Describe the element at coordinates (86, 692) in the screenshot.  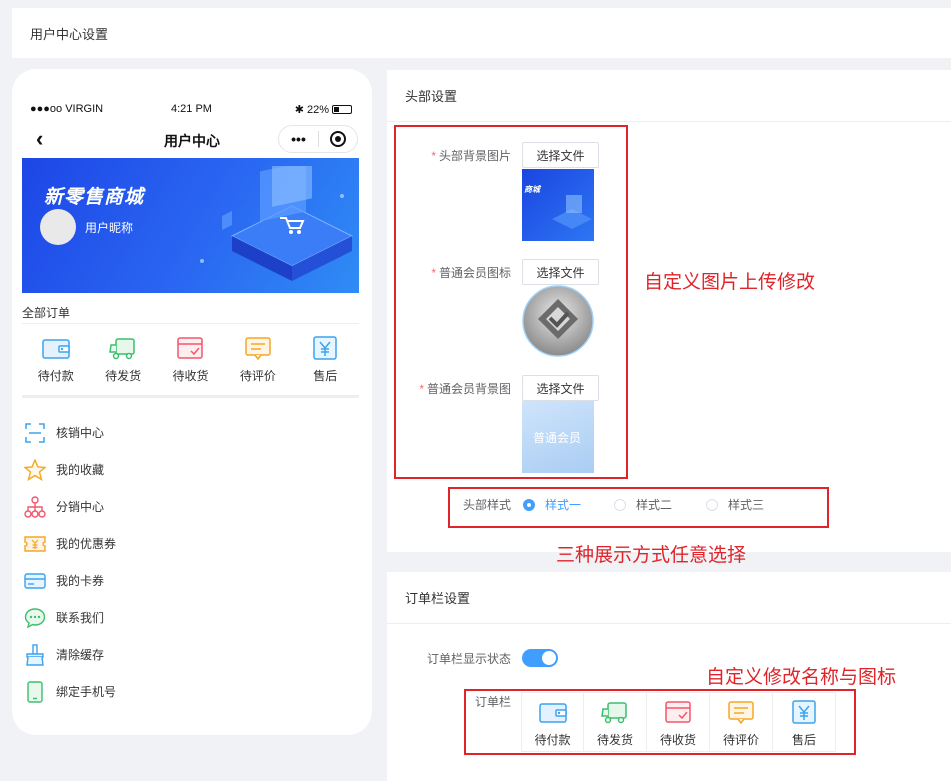
I see `menu-item-label: 绑定手机号` at that location.